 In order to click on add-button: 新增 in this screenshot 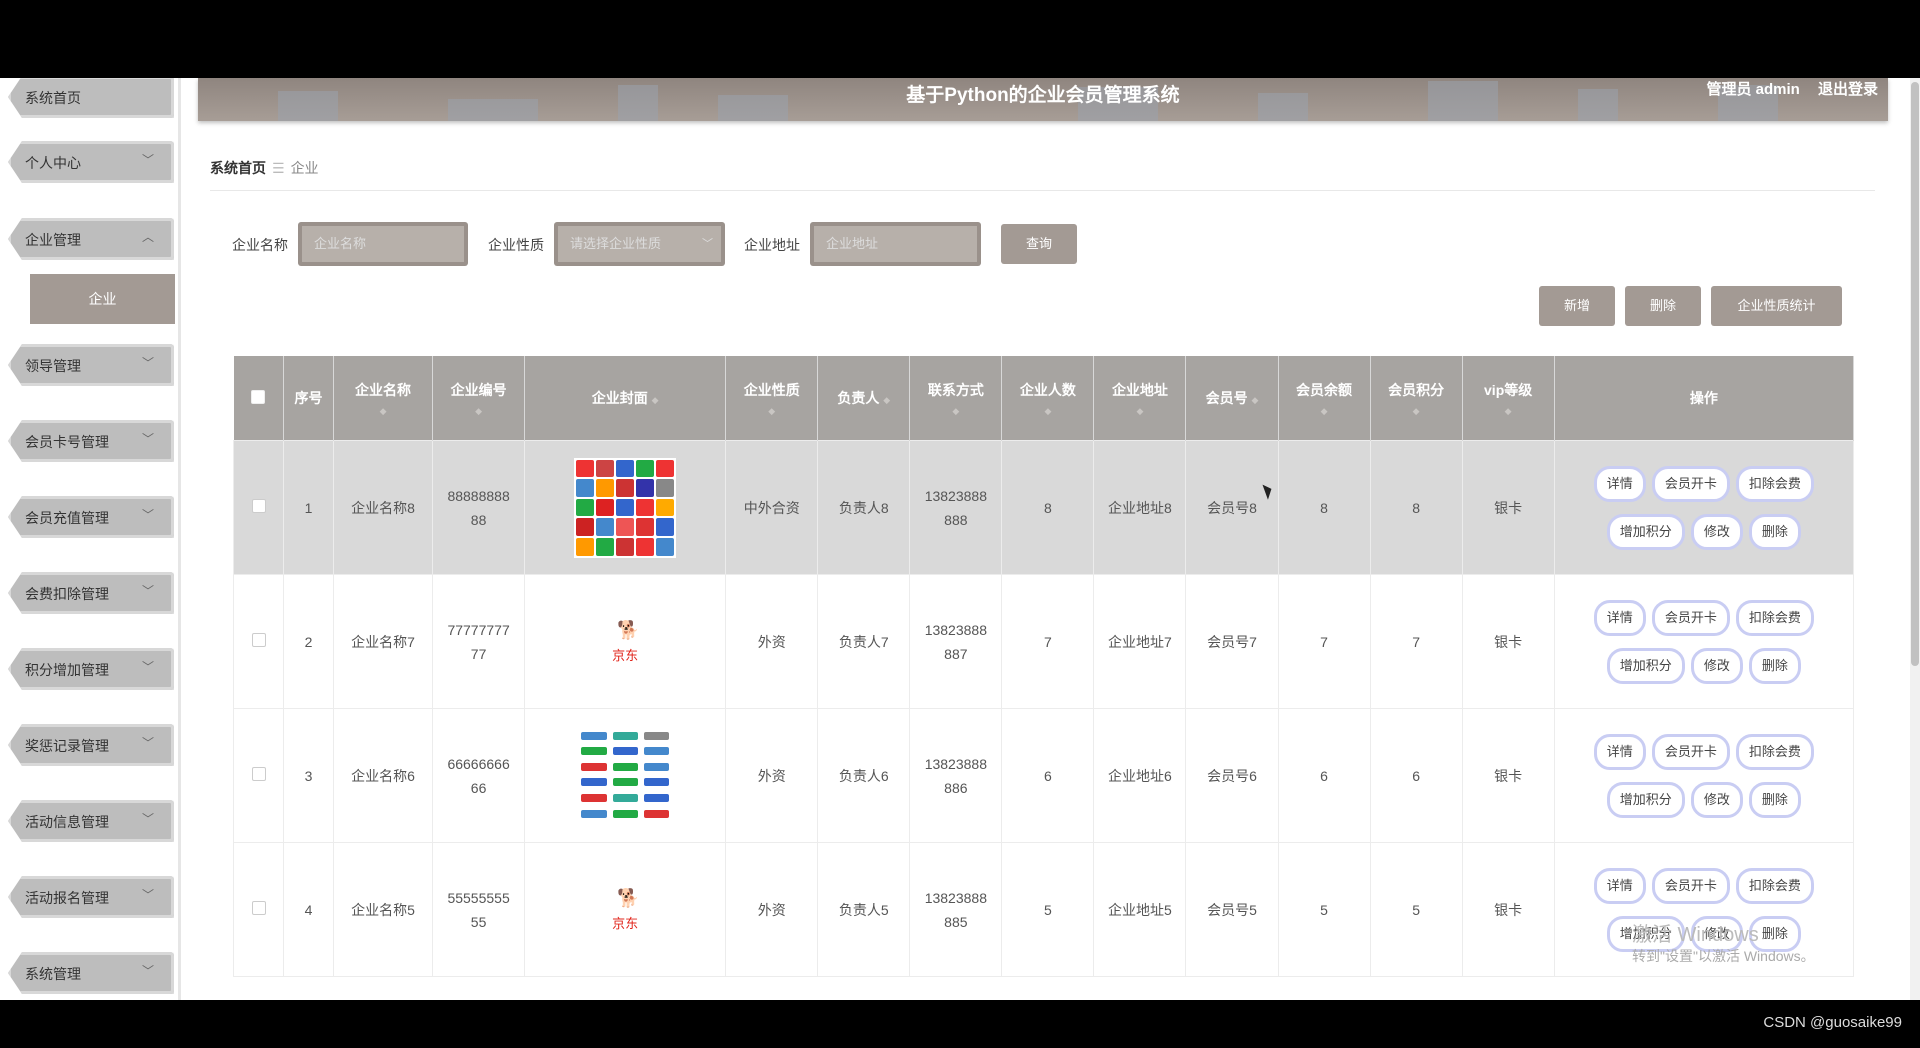, I will do `click(1577, 306)`.